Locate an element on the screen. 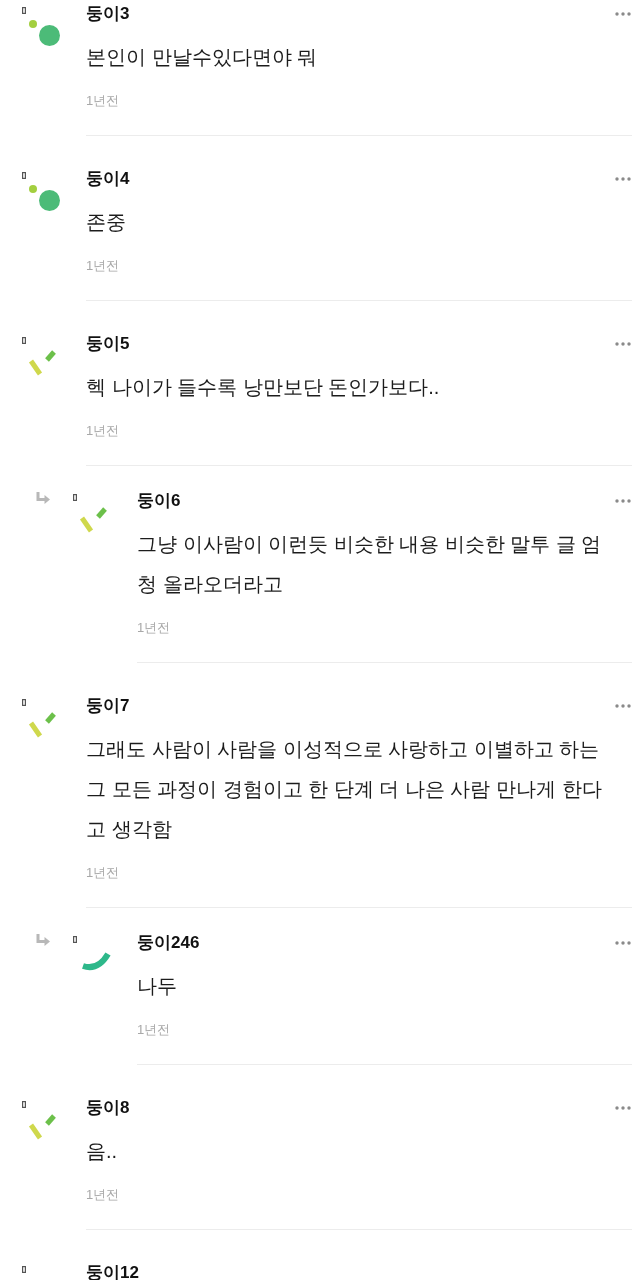  username: 둥이12 is located at coordinates (112, 1271).